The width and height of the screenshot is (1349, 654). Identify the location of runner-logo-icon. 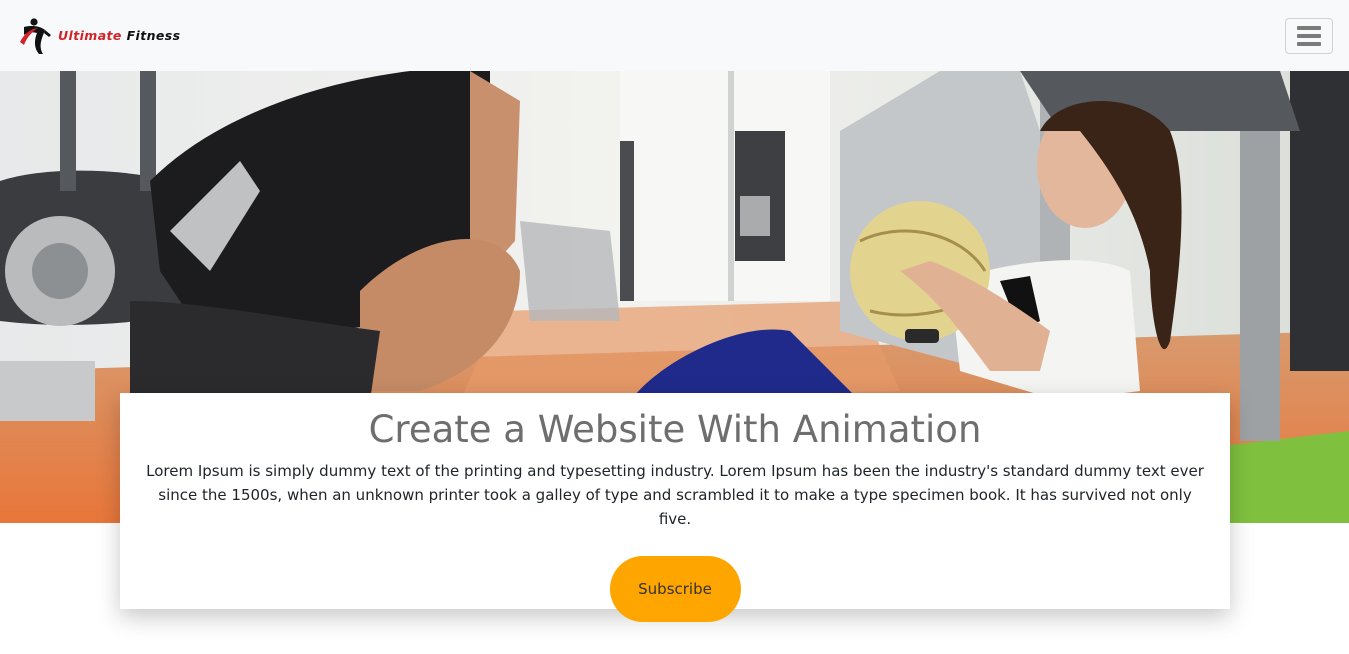
(35, 35).